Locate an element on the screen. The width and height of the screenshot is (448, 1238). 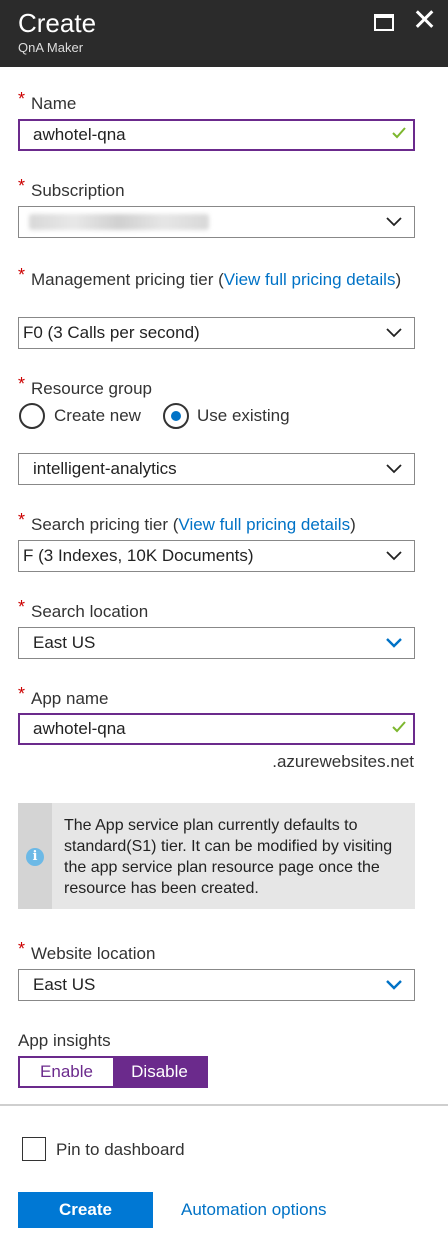
resource-group-label: * Resource group is located at coordinates (85, 386).